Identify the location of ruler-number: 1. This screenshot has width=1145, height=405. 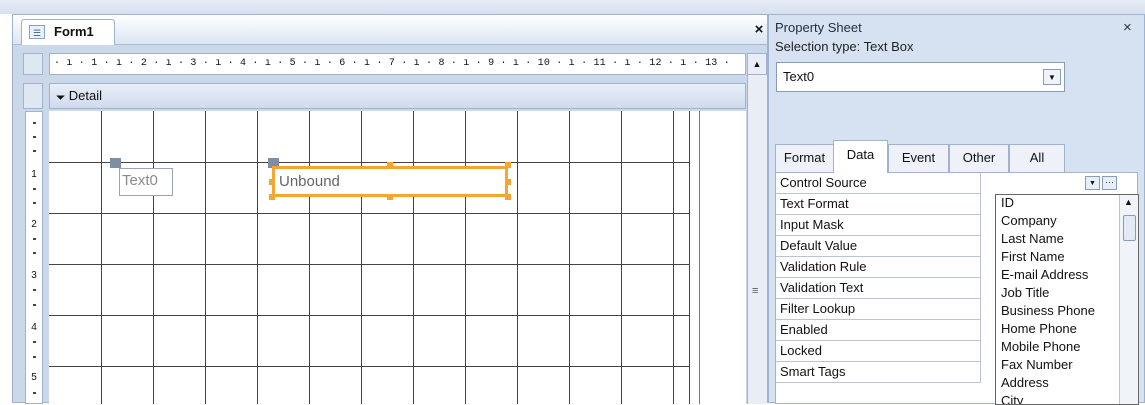
(34, 174).